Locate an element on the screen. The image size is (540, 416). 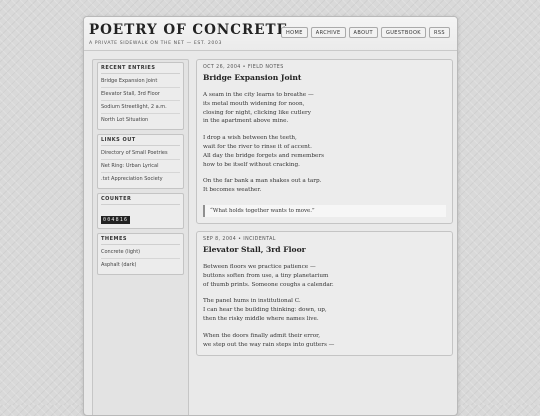
recent-entry-link: Sodium Streetlight, 2 a.m. is located at coordinates (140, 107).